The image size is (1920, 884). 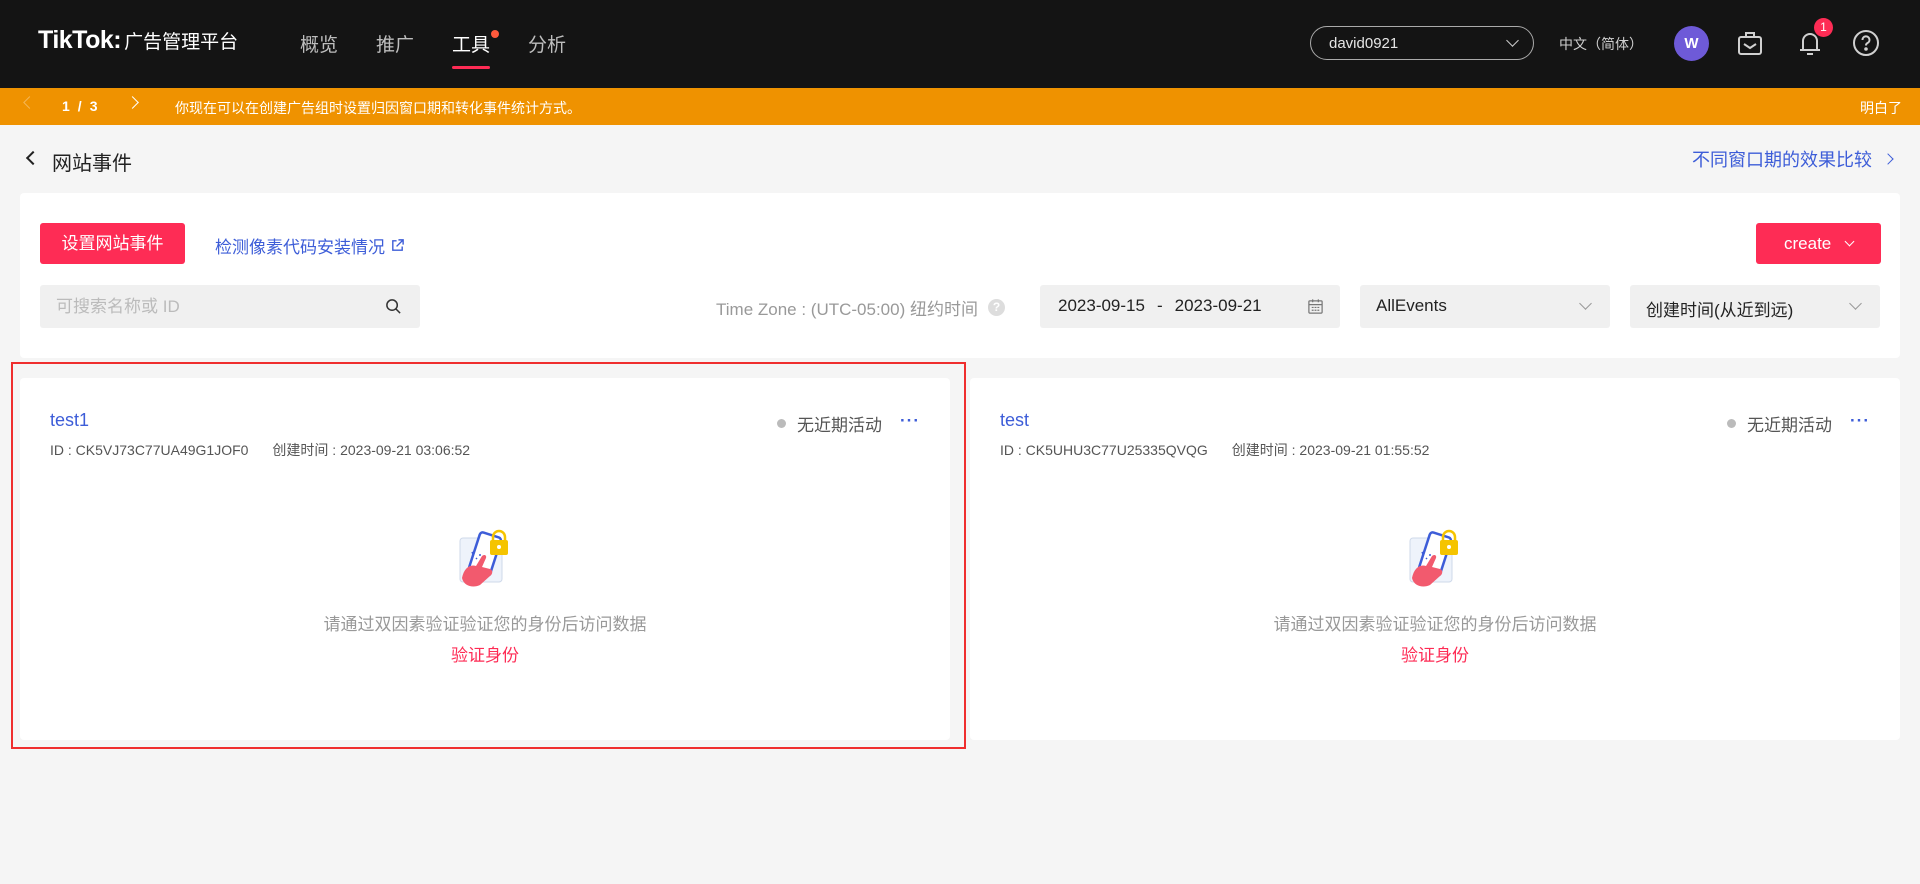 I want to click on event-created: 创建时间 : 2023-09-21 01:55:52, so click(x=1330, y=450).